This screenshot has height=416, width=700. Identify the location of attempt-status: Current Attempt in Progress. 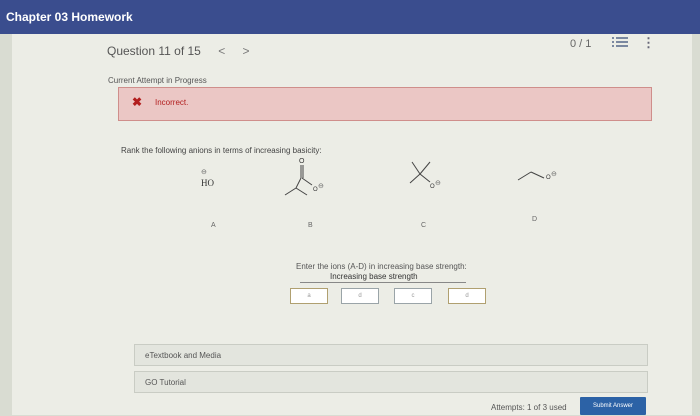
(157, 80).